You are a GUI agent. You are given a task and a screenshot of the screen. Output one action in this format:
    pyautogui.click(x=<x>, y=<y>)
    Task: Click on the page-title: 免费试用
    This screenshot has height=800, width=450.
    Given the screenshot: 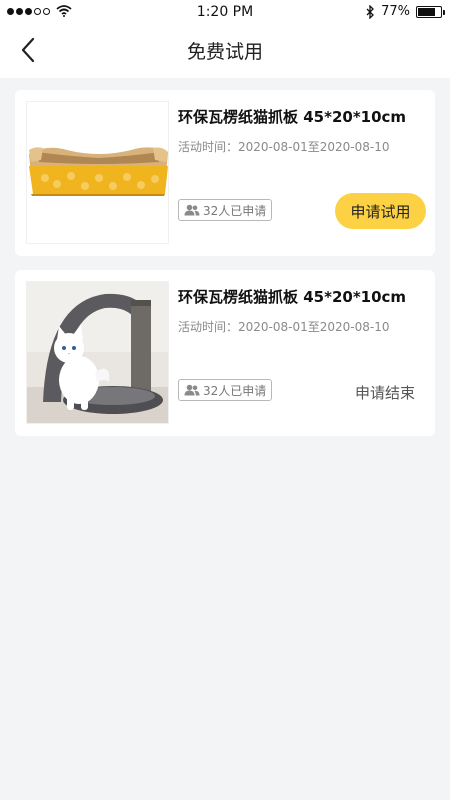 What is the action you would take?
    pyautogui.click(x=224, y=52)
    